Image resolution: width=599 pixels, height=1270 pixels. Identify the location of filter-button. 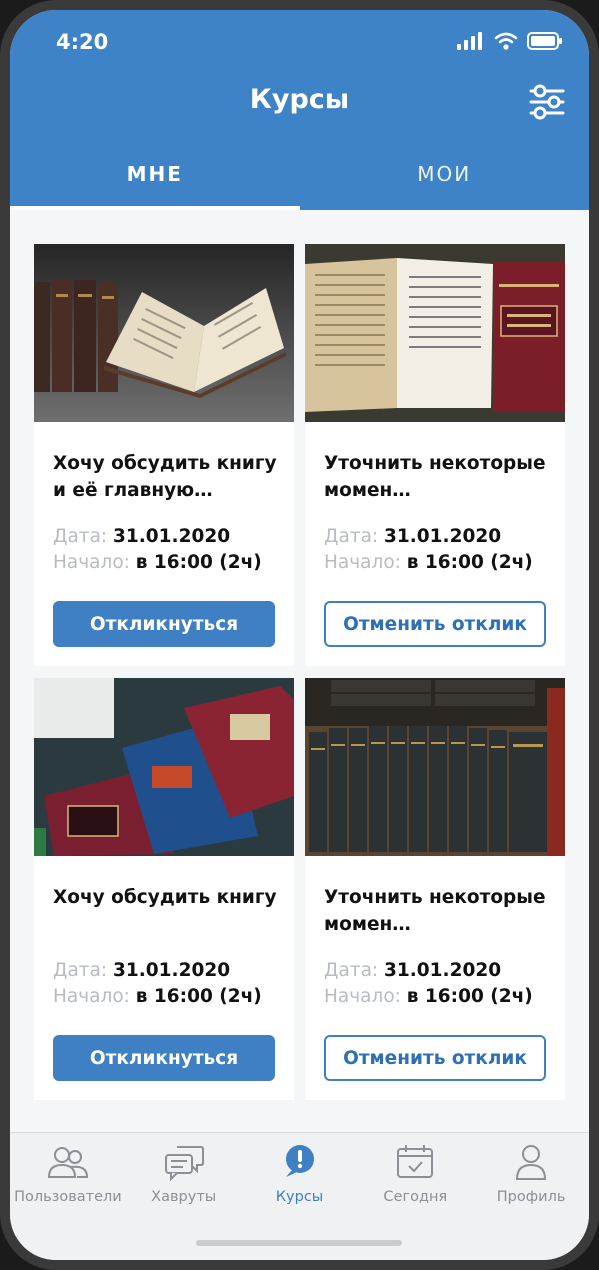
(547, 102).